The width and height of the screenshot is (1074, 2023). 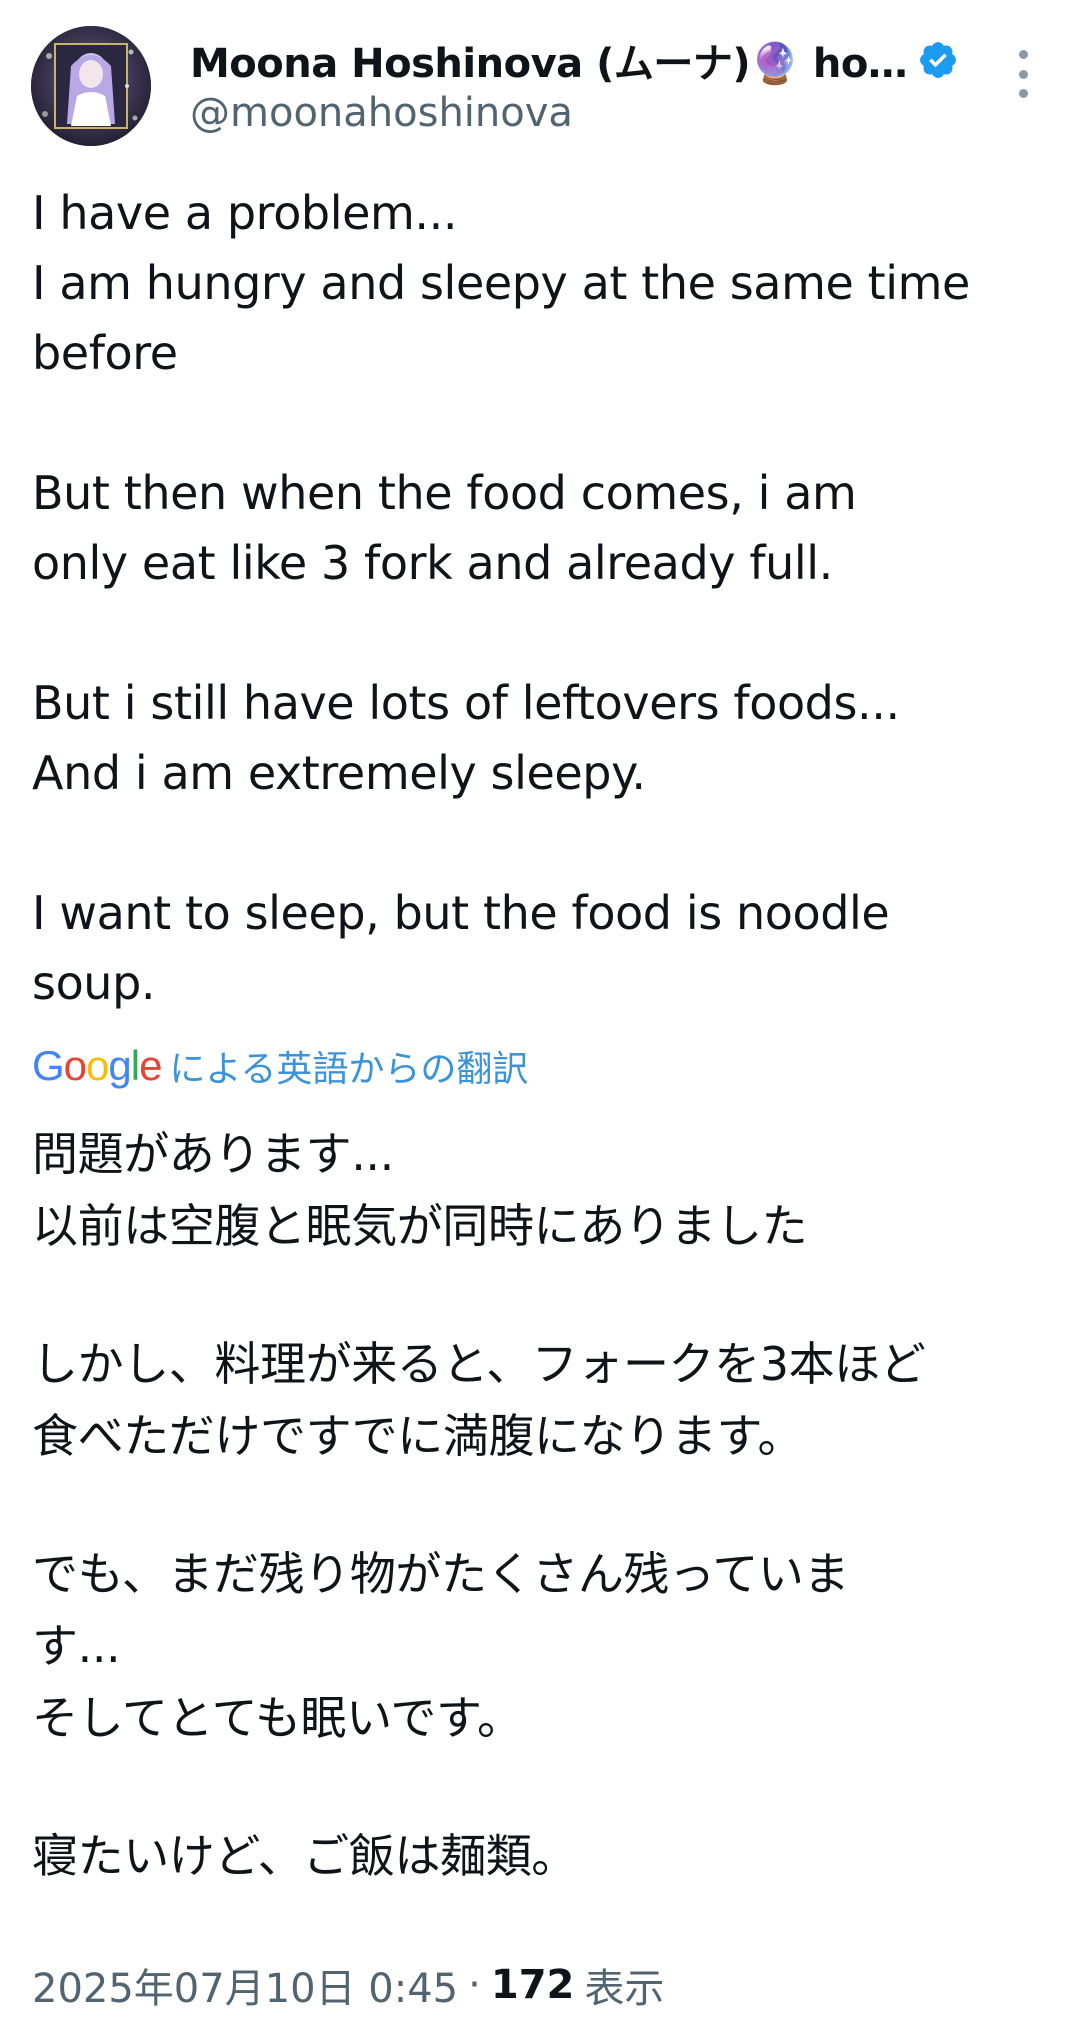 I want to click on translated-paragraph: しかし、料理が来ると、フォークを3本ほど 食べただけですでに満腹になります。, so click(x=542, y=1400).